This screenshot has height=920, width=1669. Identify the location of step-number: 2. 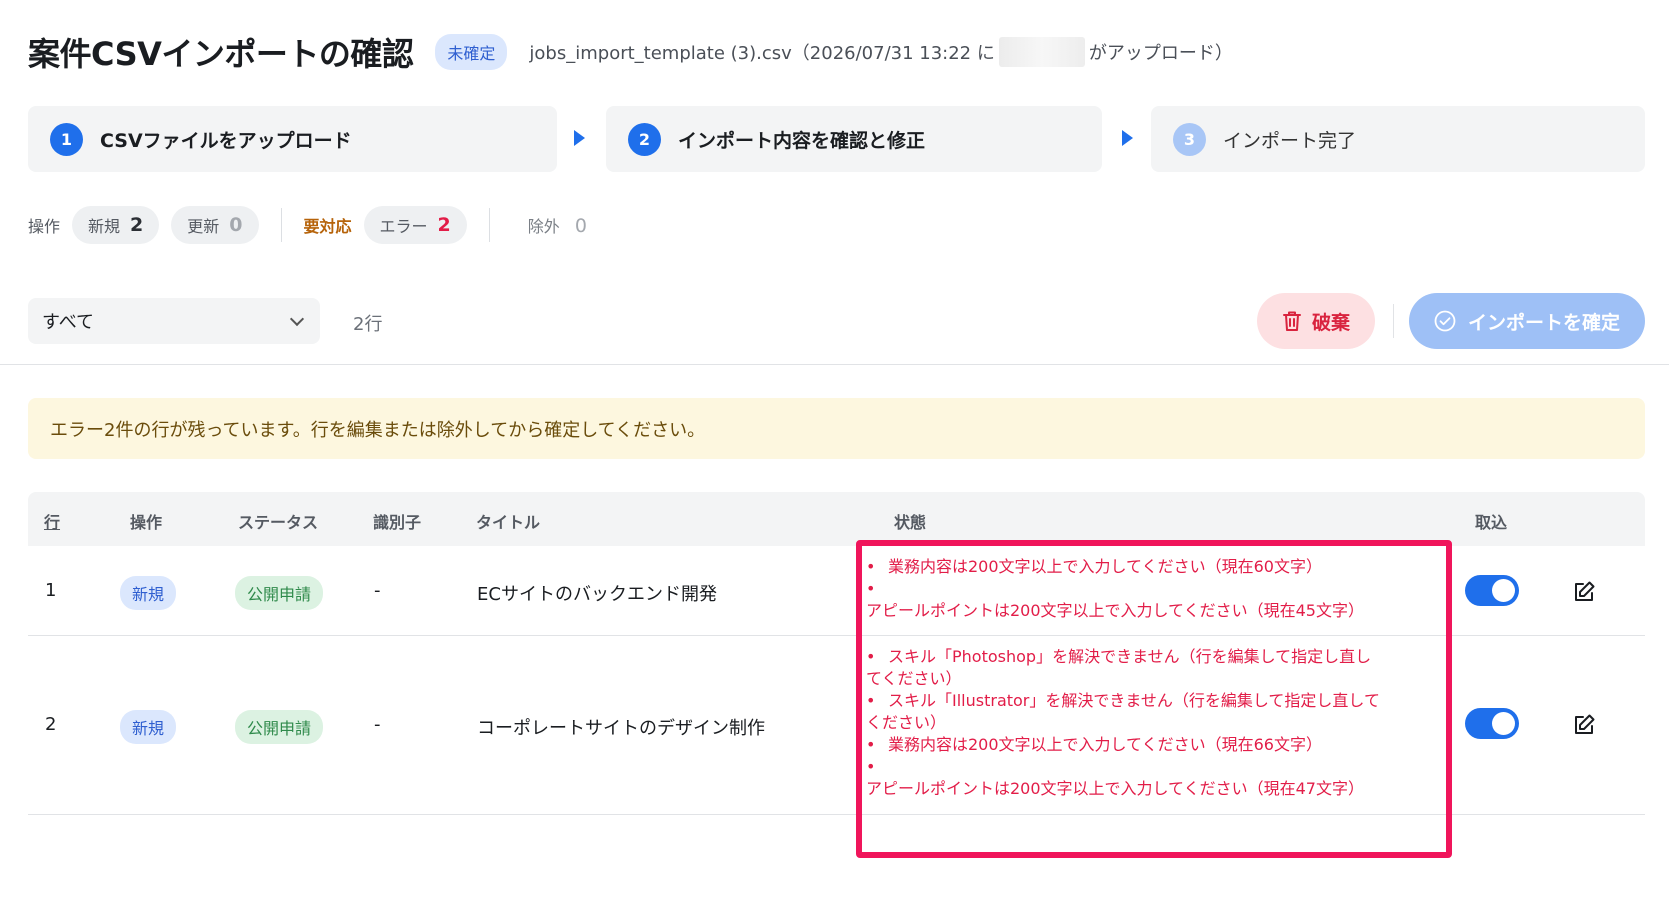
(644, 139).